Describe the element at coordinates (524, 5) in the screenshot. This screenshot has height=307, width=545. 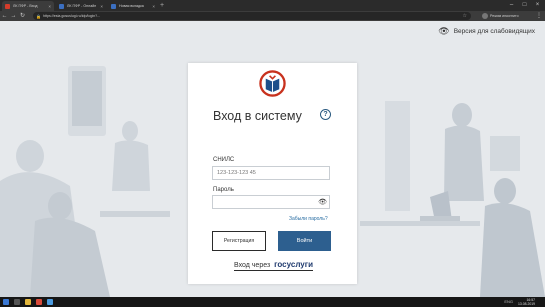
I see `maximize-button: □` at that location.